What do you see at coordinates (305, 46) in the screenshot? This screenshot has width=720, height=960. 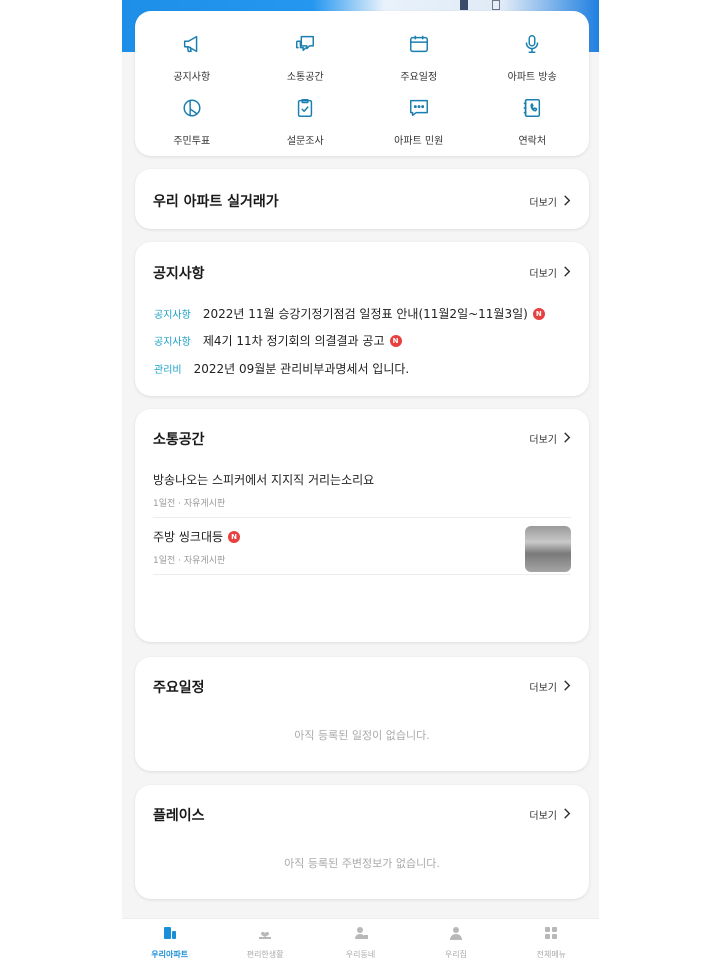 I see `chat-bubbles-icon` at bounding box center [305, 46].